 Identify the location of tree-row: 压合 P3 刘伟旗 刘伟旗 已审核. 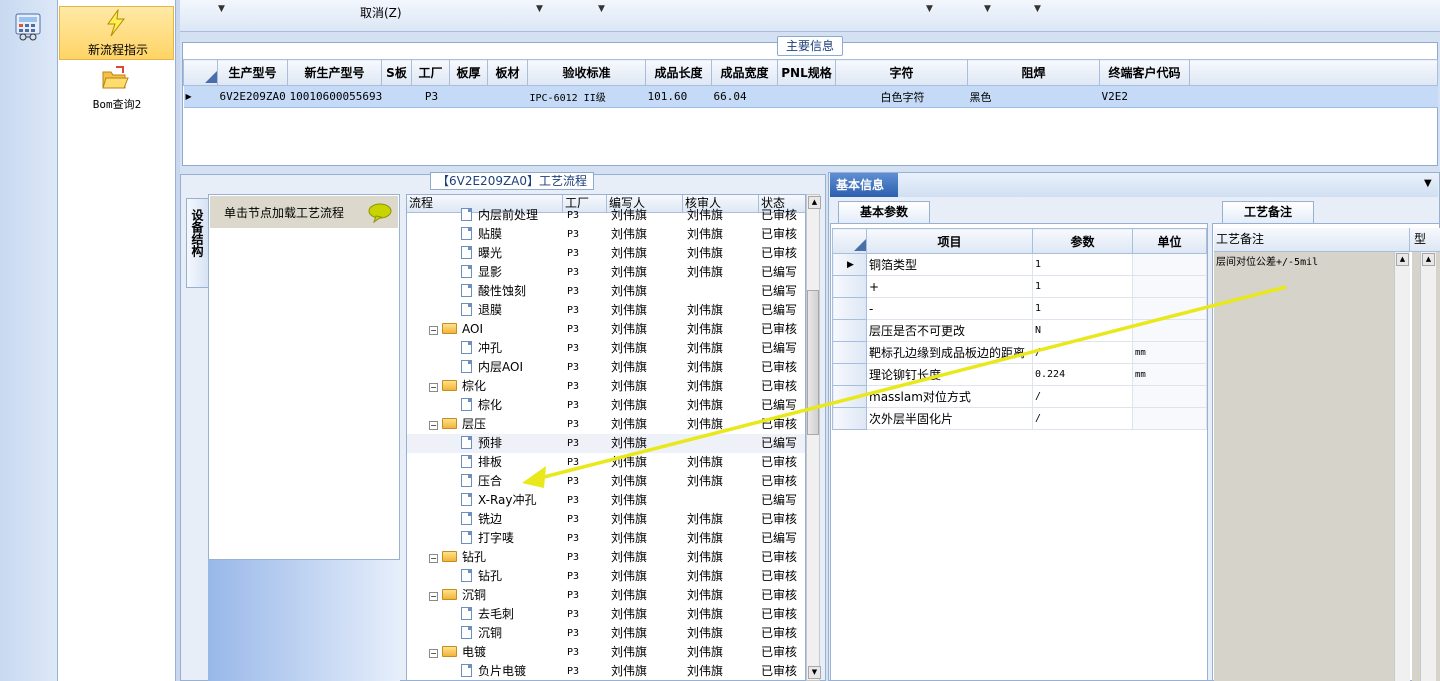
(606, 481).